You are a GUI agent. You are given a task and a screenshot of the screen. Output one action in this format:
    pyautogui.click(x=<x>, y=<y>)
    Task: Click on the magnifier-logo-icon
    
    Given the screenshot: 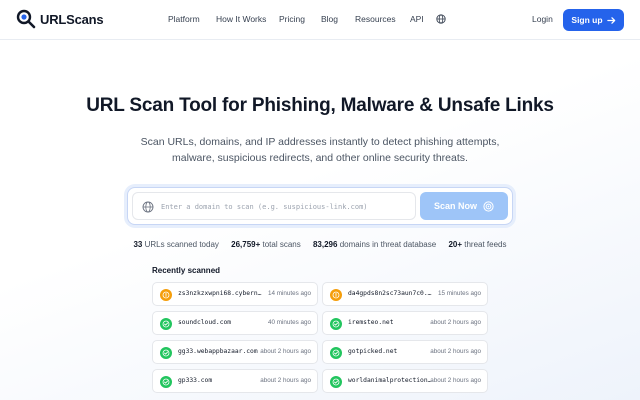 What is the action you would take?
    pyautogui.click(x=26, y=19)
    